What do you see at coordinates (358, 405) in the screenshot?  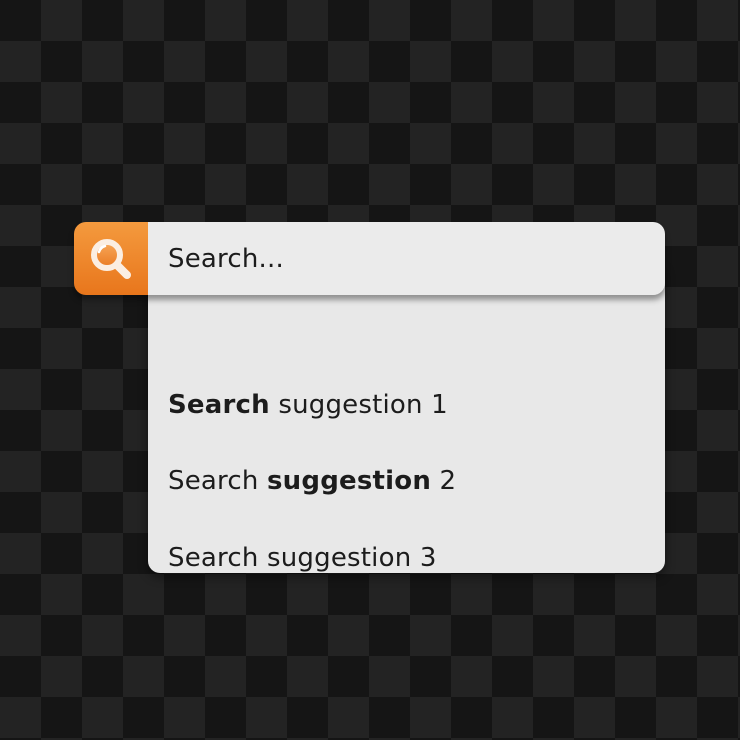 I see `suggestion-1-text: suggestion 1` at bounding box center [358, 405].